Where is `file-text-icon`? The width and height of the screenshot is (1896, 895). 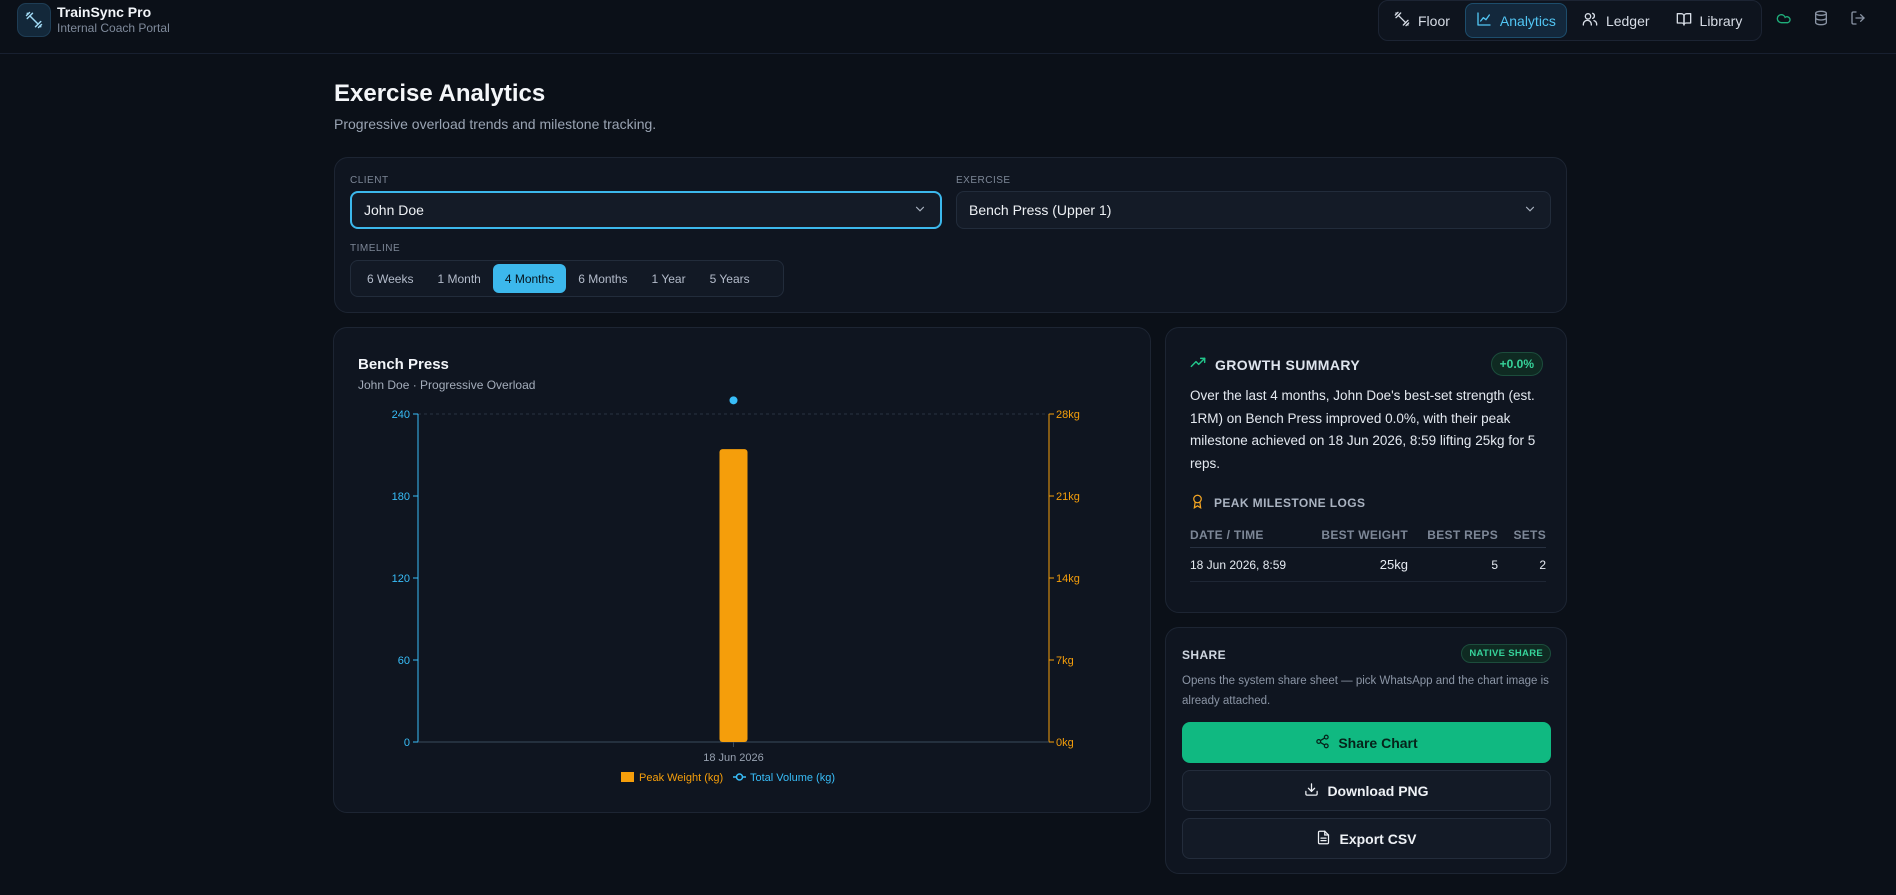 file-text-icon is located at coordinates (1323, 839).